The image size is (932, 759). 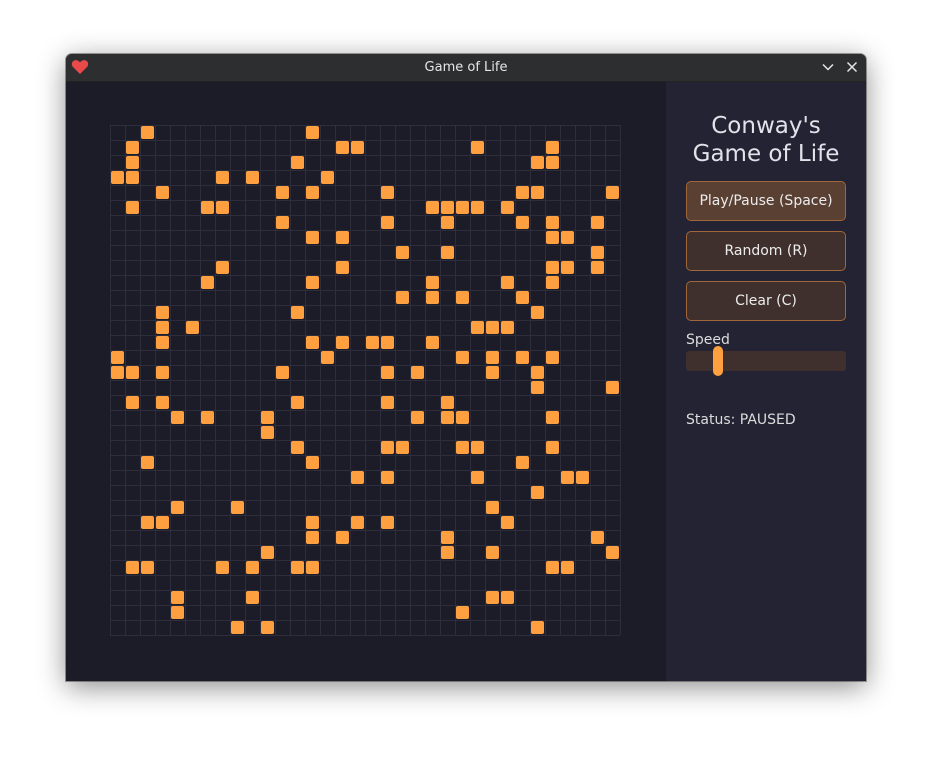 What do you see at coordinates (718, 361) in the screenshot?
I see `speed-slider-handle` at bounding box center [718, 361].